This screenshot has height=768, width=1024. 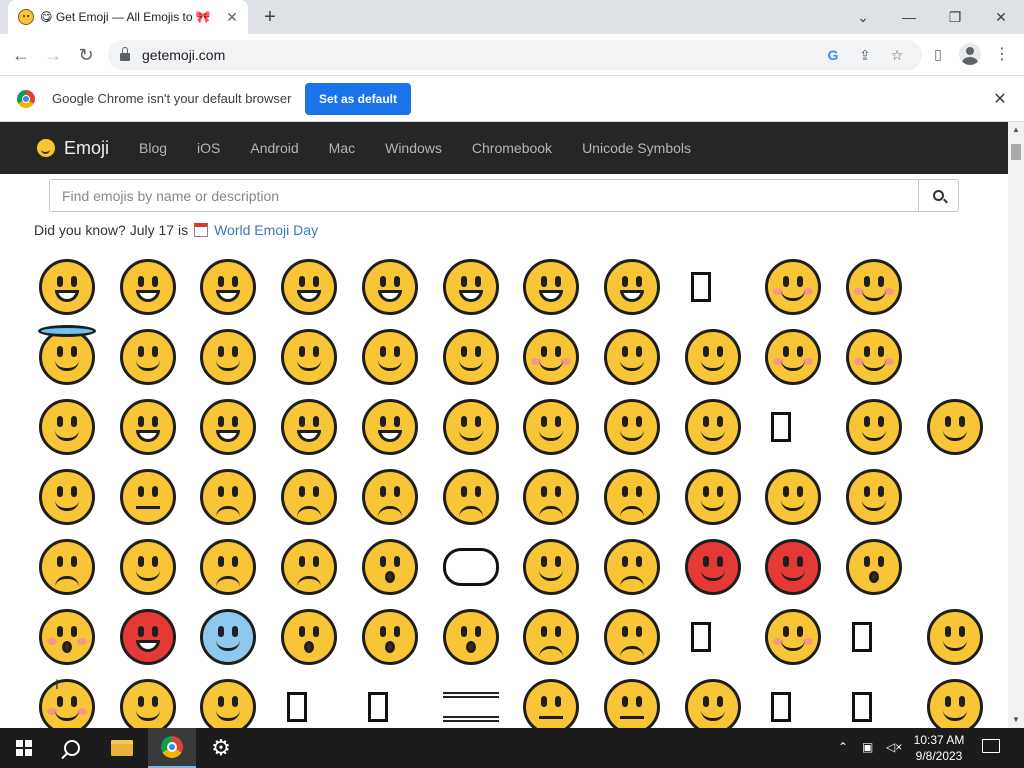 I want to click on scroll-thumb, so click(x=1016, y=152).